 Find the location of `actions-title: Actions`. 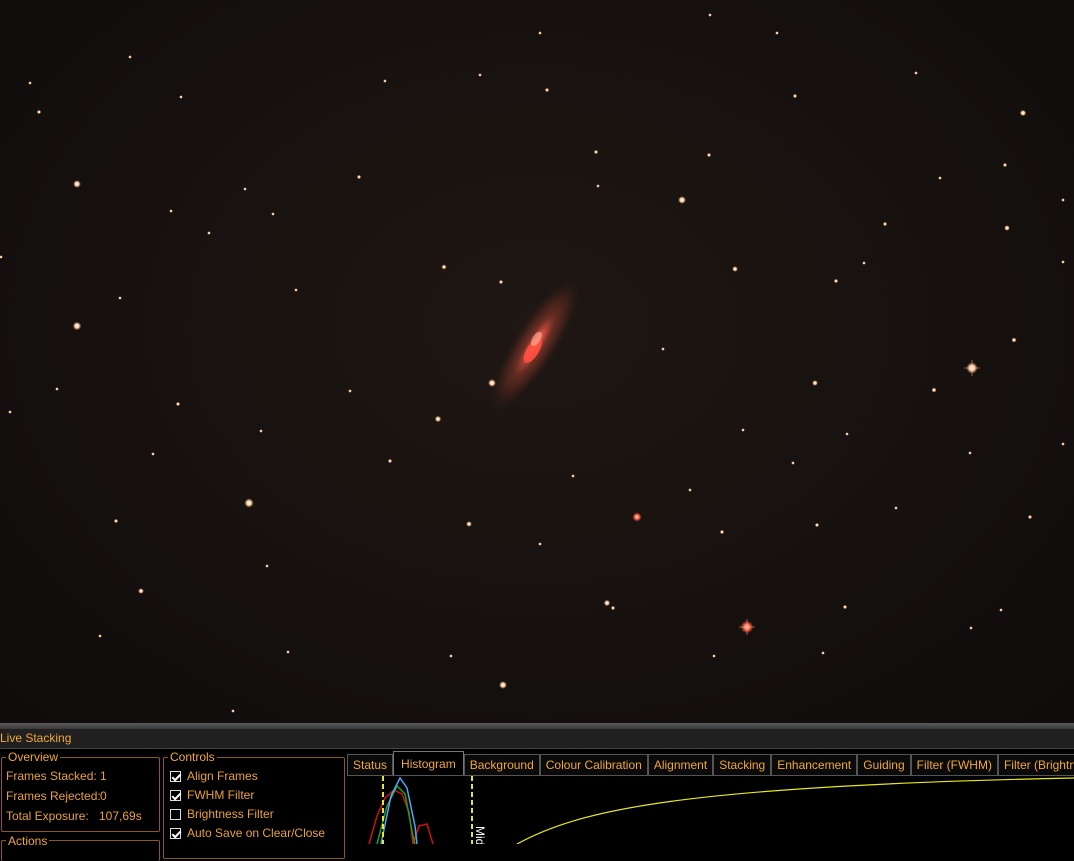

actions-title: Actions is located at coordinates (28, 841).